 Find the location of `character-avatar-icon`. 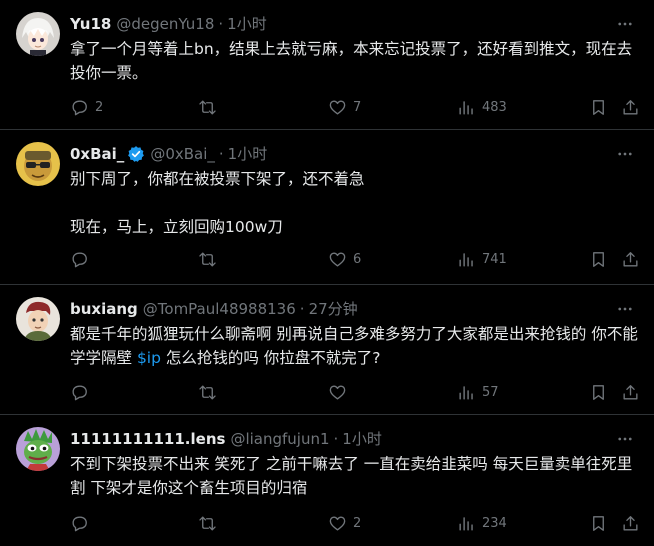

character-avatar-icon is located at coordinates (38, 319).